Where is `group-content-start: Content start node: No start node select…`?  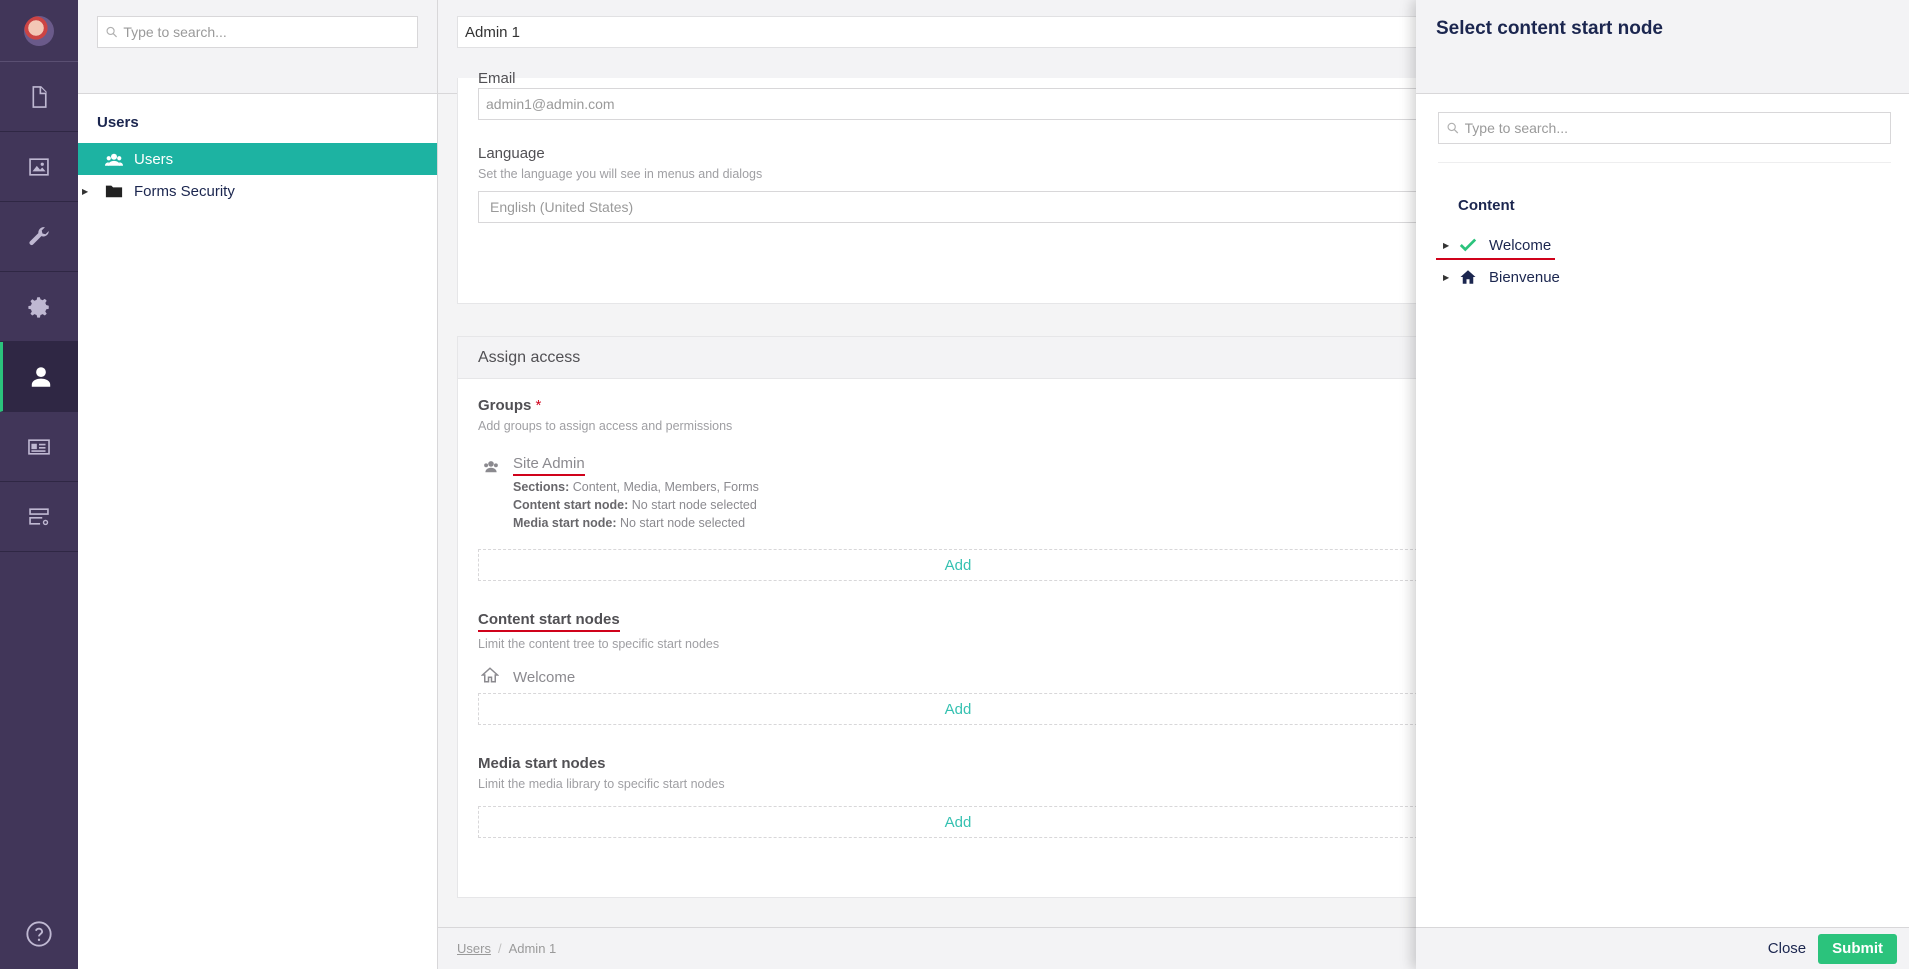
group-content-start: Content start node: No start node select… is located at coordinates (635, 505).